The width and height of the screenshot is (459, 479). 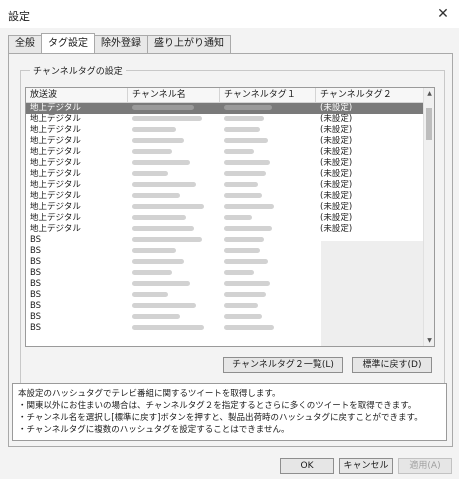 I want to click on info-line: 本設定のハッシュタグでテレビ番組に関するツイートを取得します。, so click(x=149, y=394).